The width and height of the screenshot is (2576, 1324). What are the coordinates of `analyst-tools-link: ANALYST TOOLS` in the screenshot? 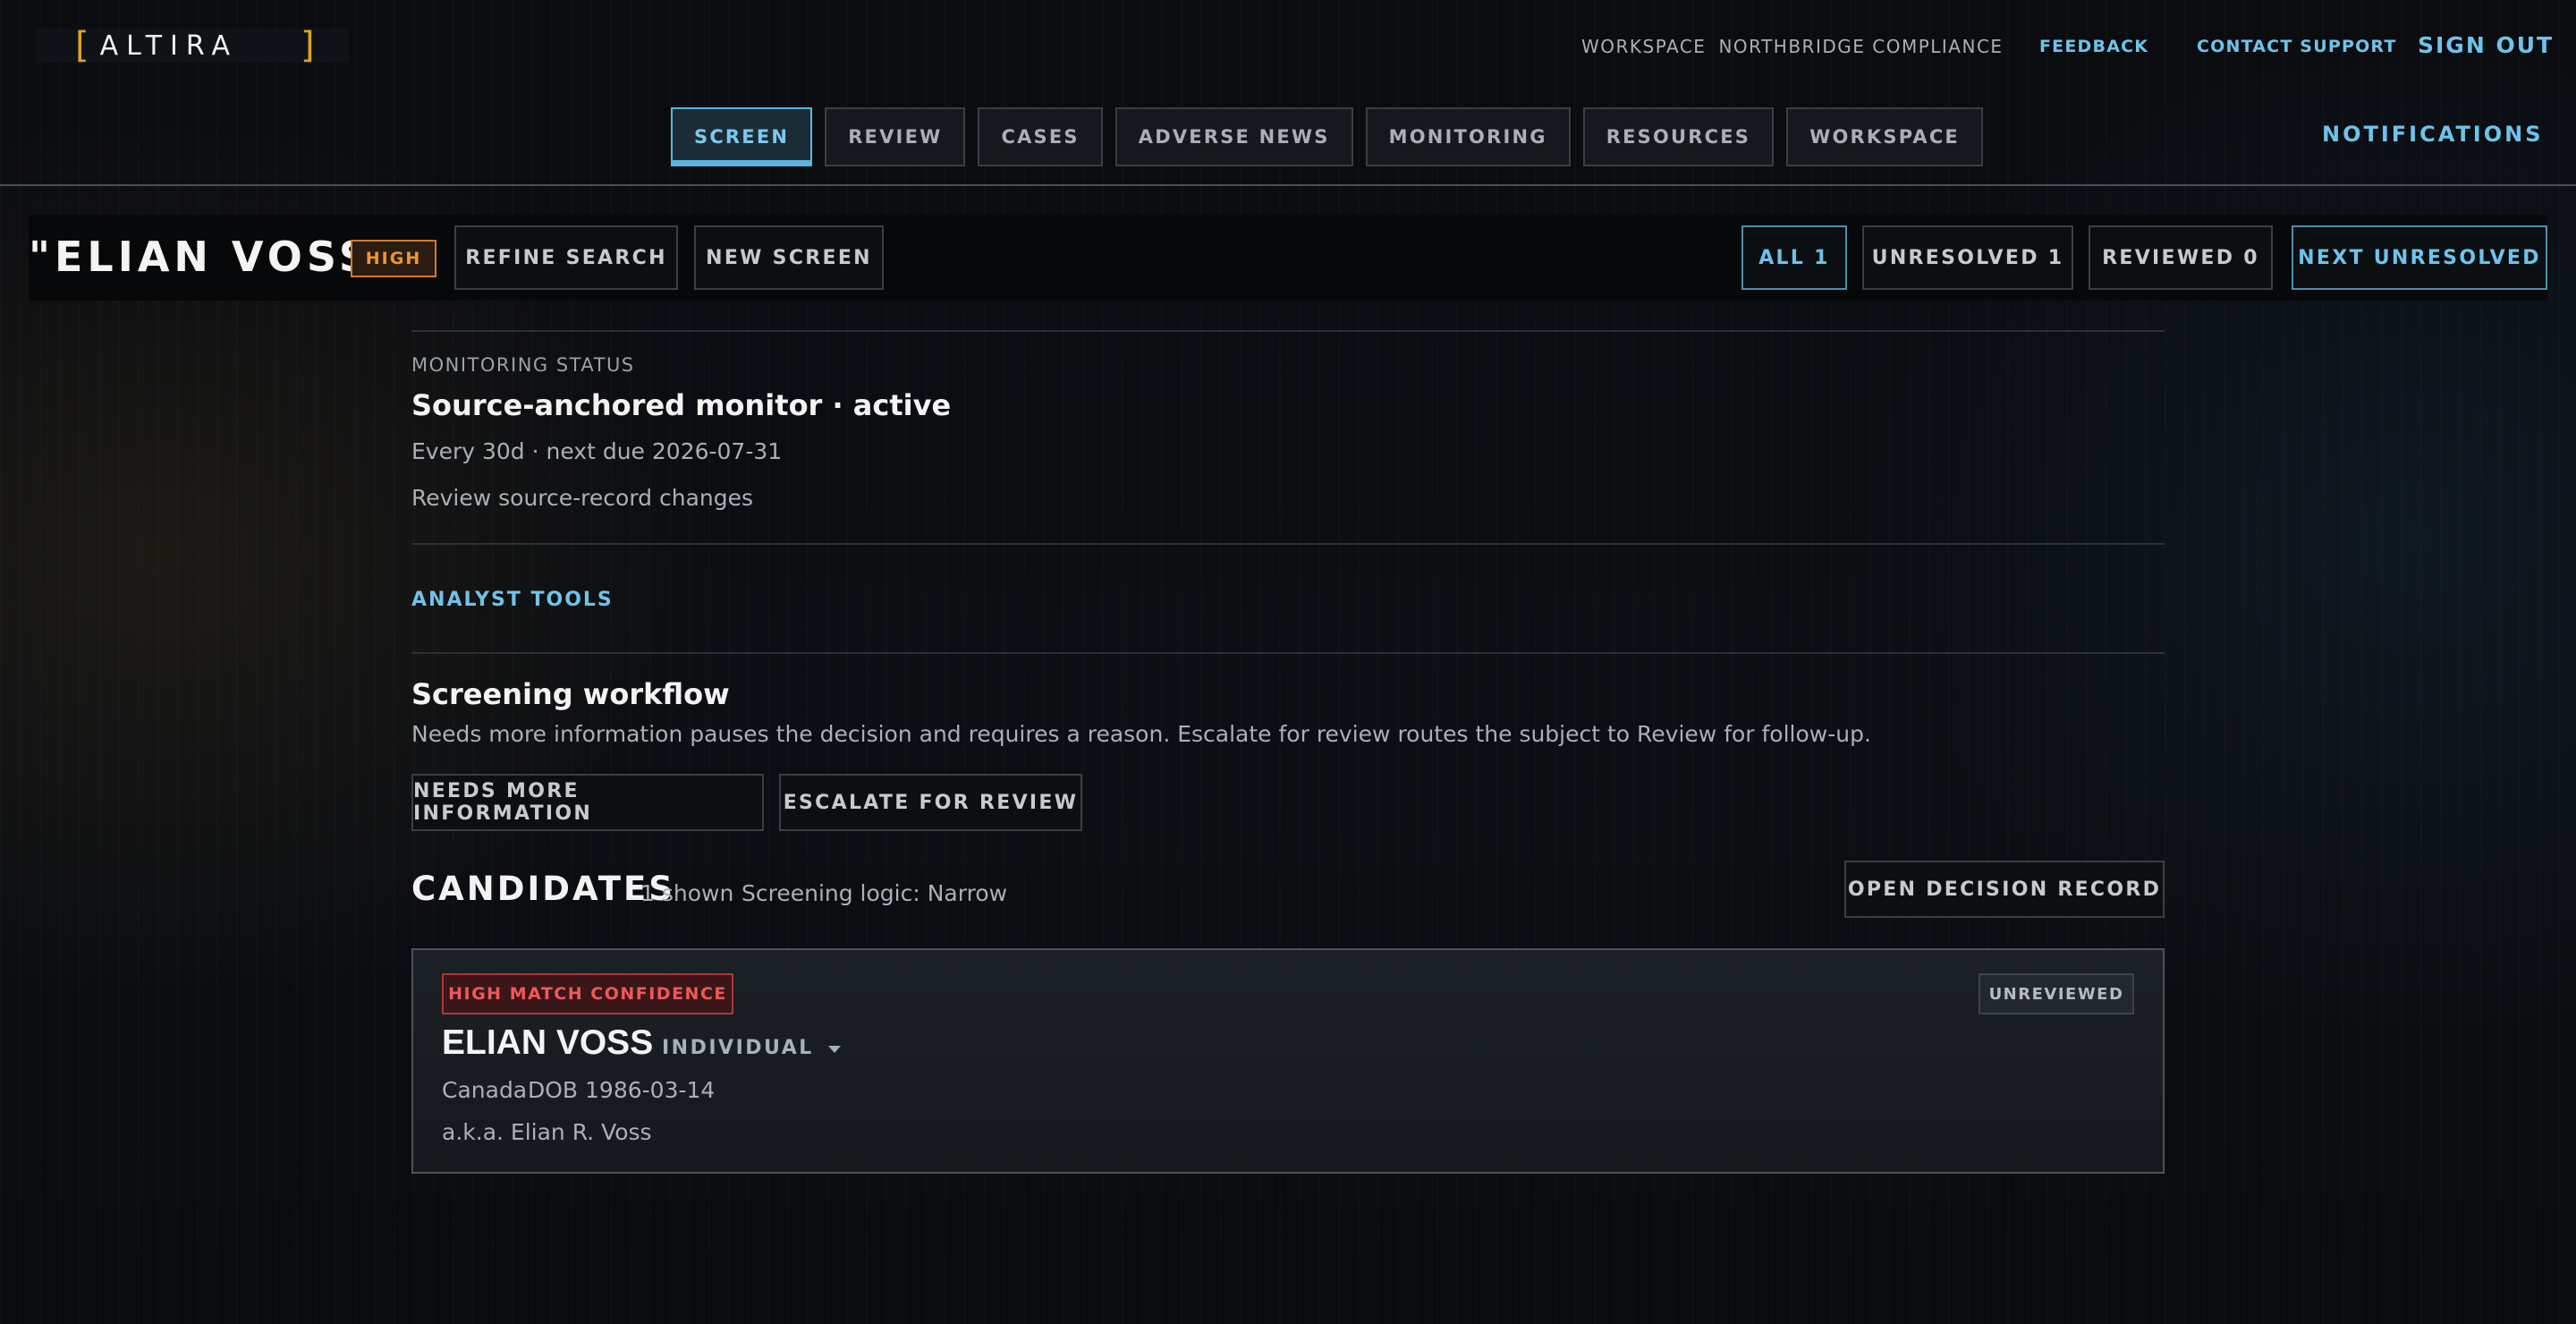 It's located at (512, 600).